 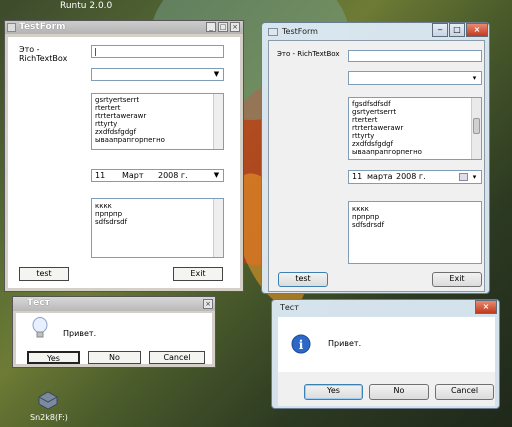 What do you see at coordinates (415, 56) in the screenshot?
I see `text-input` at bounding box center [415, 56].